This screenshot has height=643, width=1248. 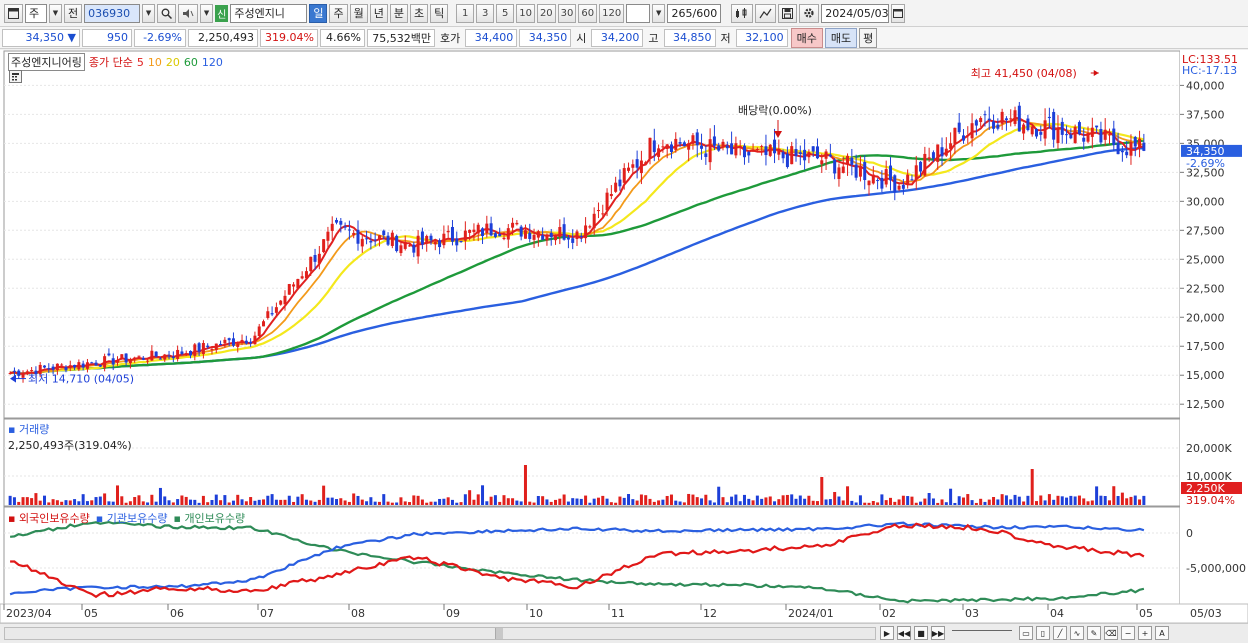 What do you see at coordinates (173, 62) in the screenshot?
I see `legend-ma20: 20` at bounding box center [173, 62].